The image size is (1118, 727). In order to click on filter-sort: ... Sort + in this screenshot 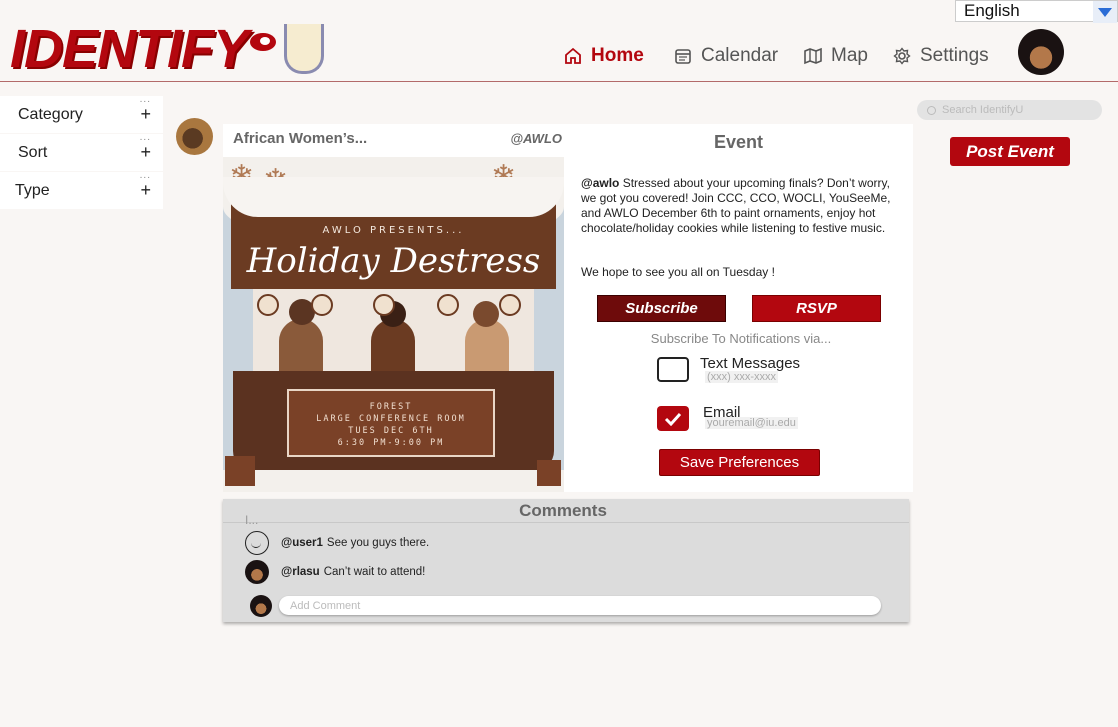, I will do `click(81, 151)`.